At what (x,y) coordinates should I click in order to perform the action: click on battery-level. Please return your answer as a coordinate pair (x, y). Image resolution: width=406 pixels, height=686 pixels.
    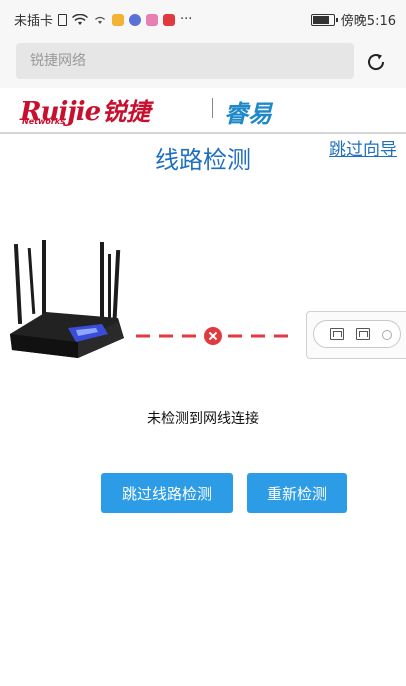
    Looking at the image, I should click on (320, 19).